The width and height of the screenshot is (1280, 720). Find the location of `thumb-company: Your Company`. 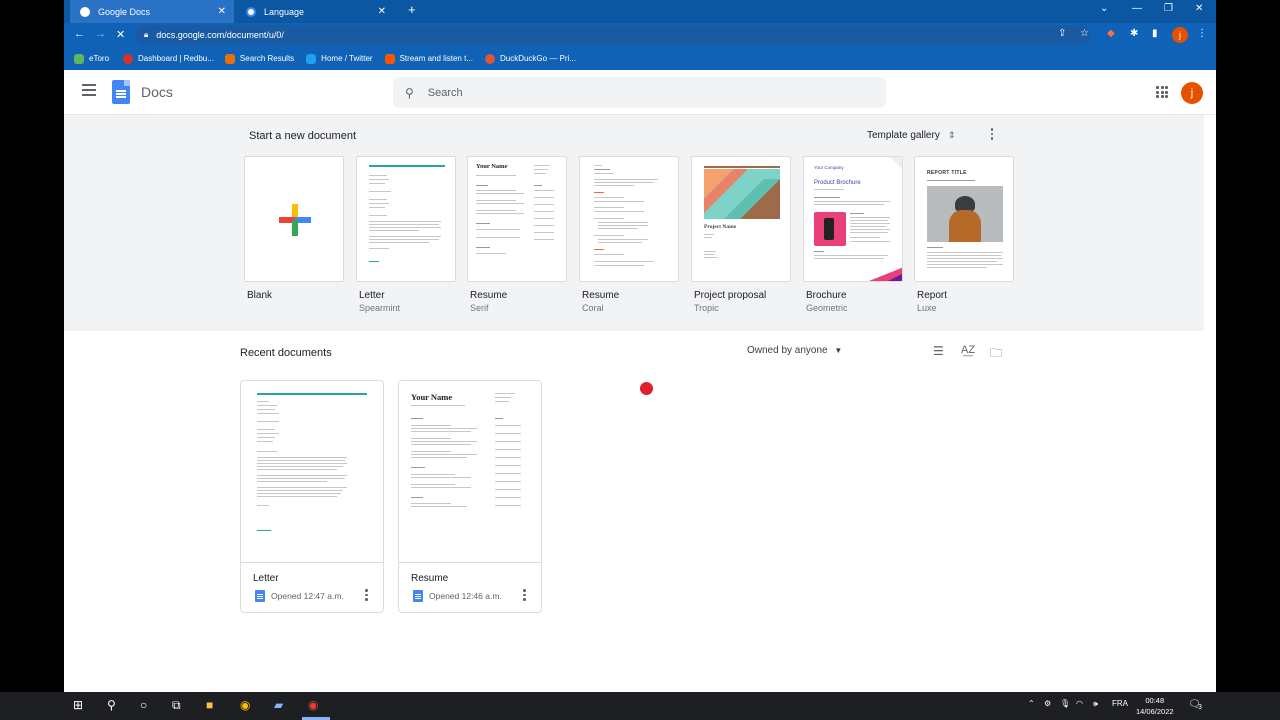

thumb-company: Your Company is located at coordinates (829, 167).